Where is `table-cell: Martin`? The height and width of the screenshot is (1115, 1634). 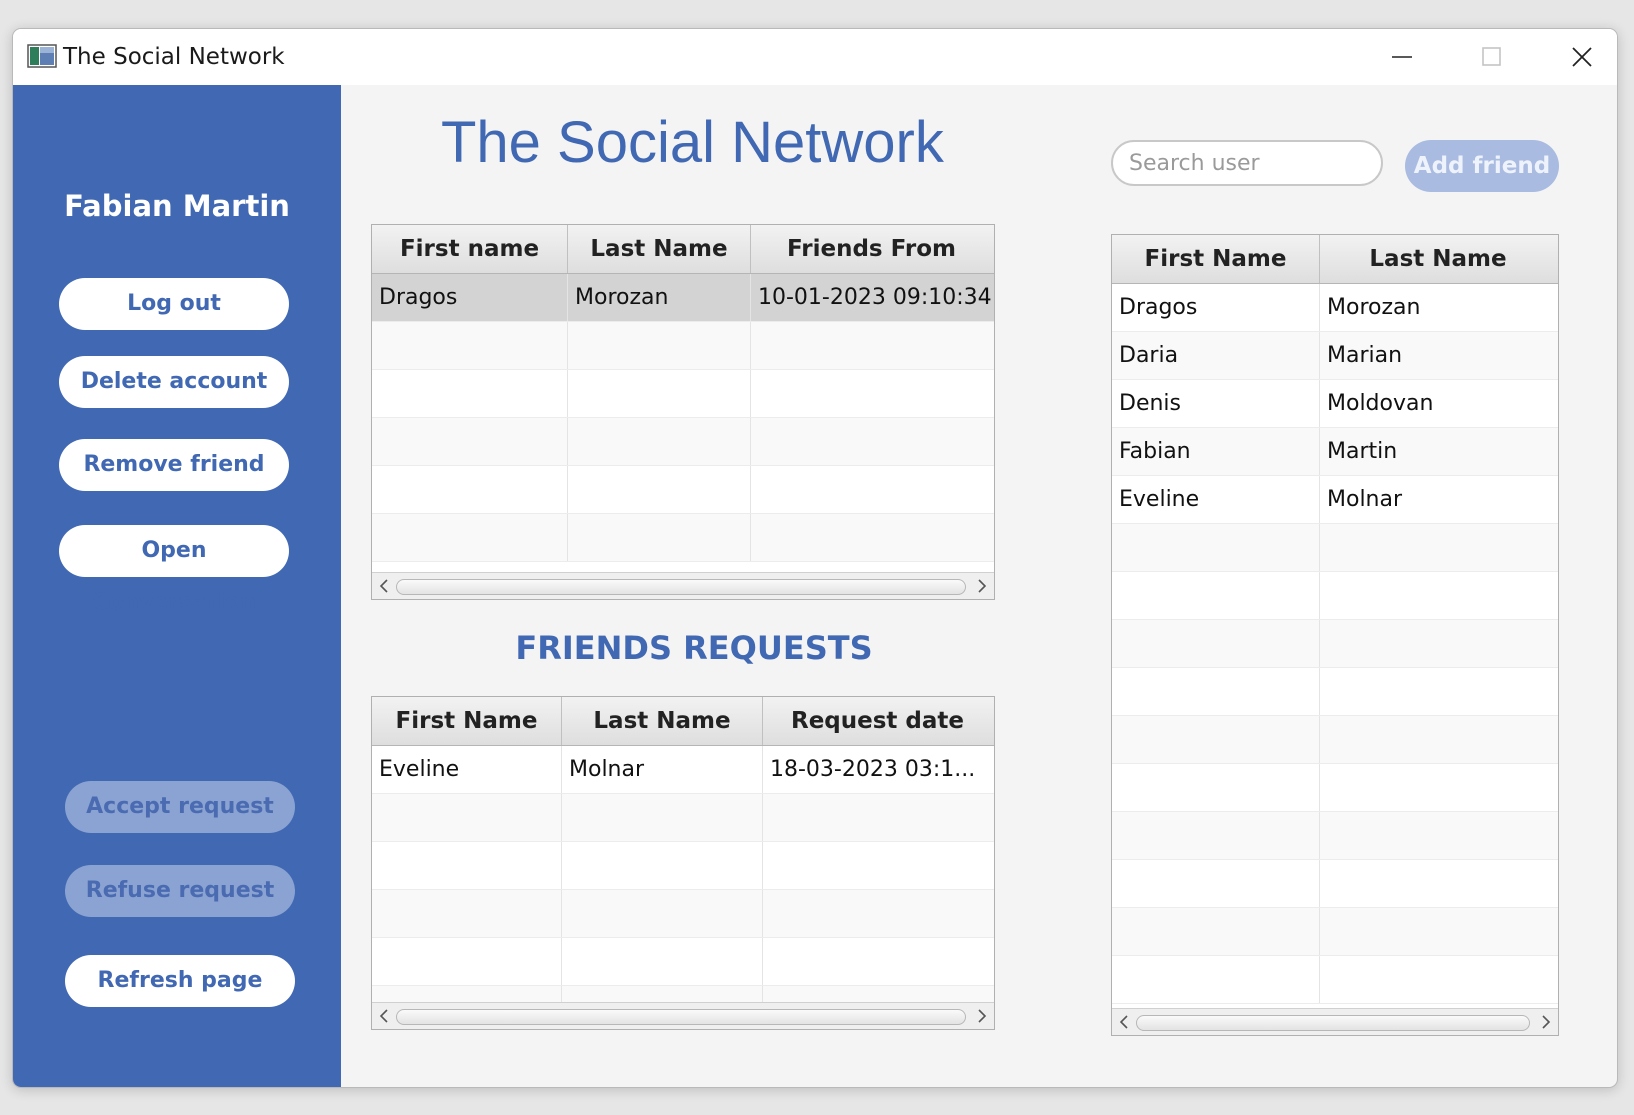 table-cell: Martin is located at coordinates (1362, 451).